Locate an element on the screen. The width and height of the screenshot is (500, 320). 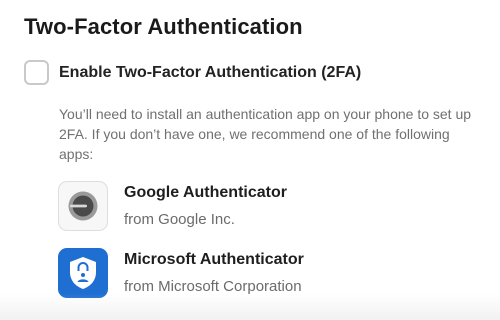
microsoft-authenticator-icon is located at coordinates (83, 273).